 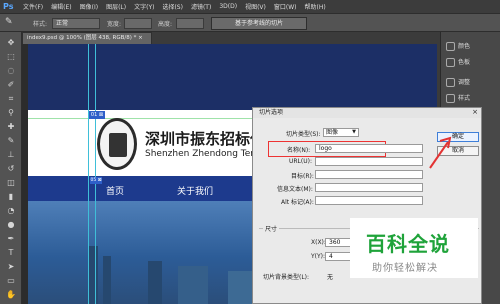 I want to click on height-label: 高度:, so click(x=165, y=24).